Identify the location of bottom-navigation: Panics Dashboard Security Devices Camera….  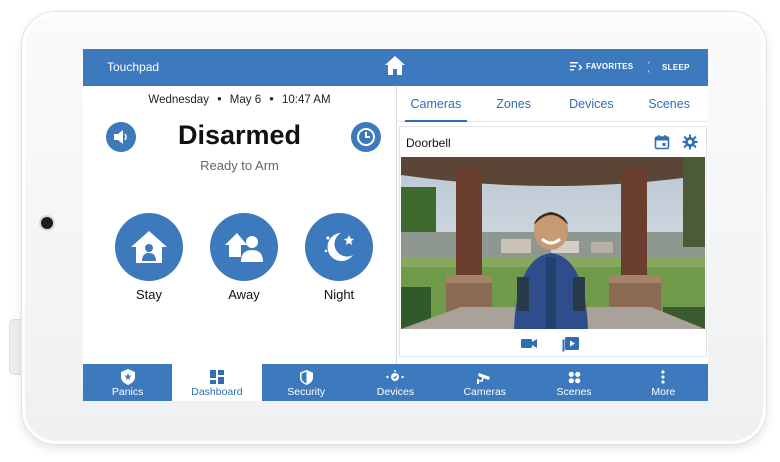
(395, 382).